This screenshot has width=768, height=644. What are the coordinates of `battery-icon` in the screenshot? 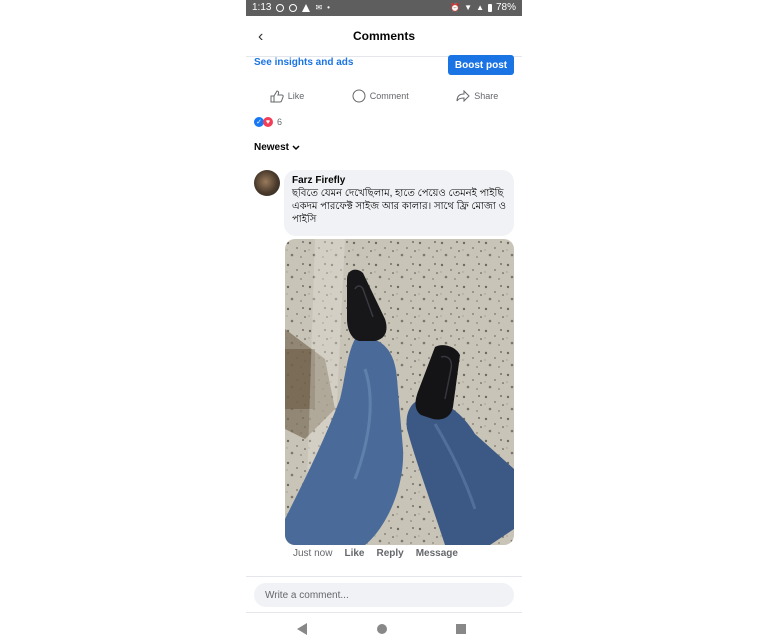 It's located at (489, 7).